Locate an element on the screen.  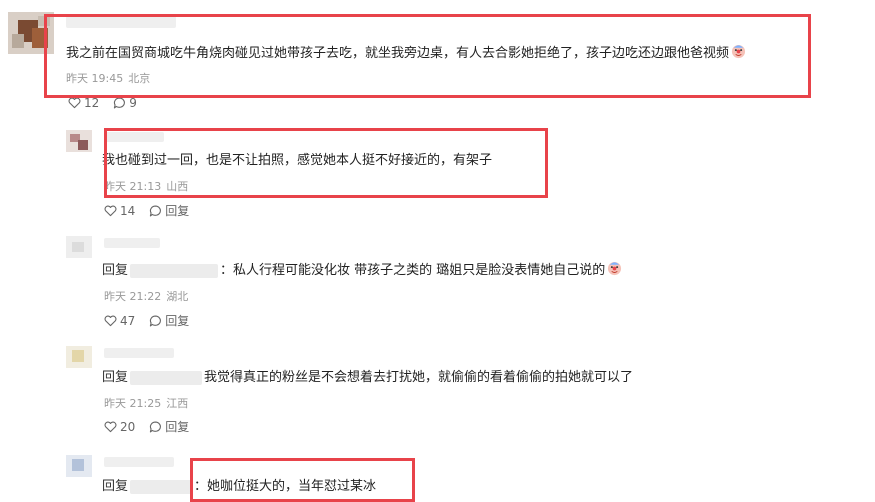
location: 湖北 is located at coordinates (177, 296).